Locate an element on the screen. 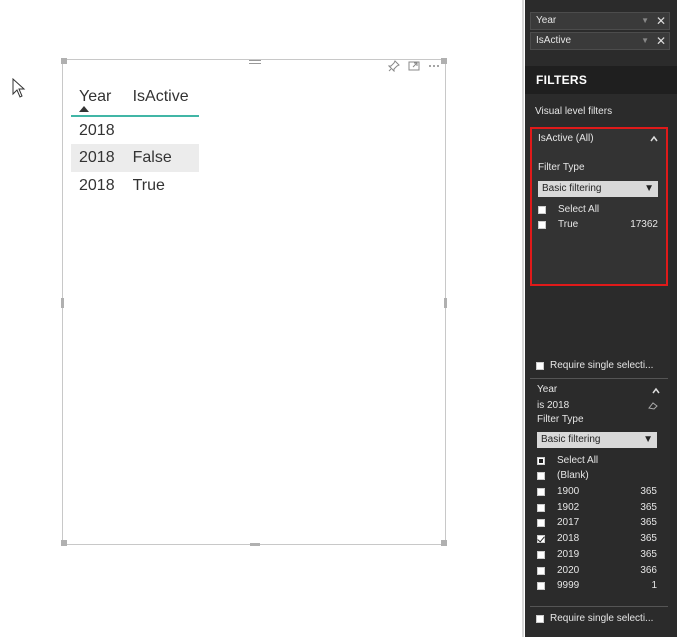  option-count: 366 is located at coordinates (648, 570).